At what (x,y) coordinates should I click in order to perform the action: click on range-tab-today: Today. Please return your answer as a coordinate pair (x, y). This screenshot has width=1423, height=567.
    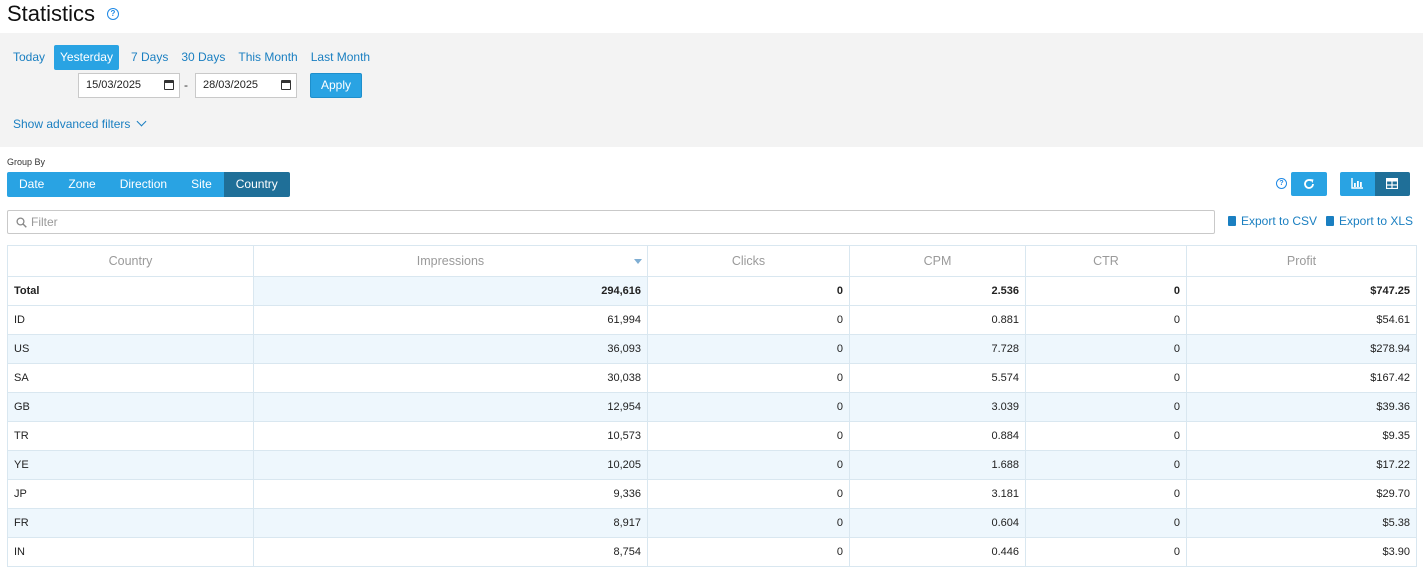
    Looking at the image, I should click on (29, 57).